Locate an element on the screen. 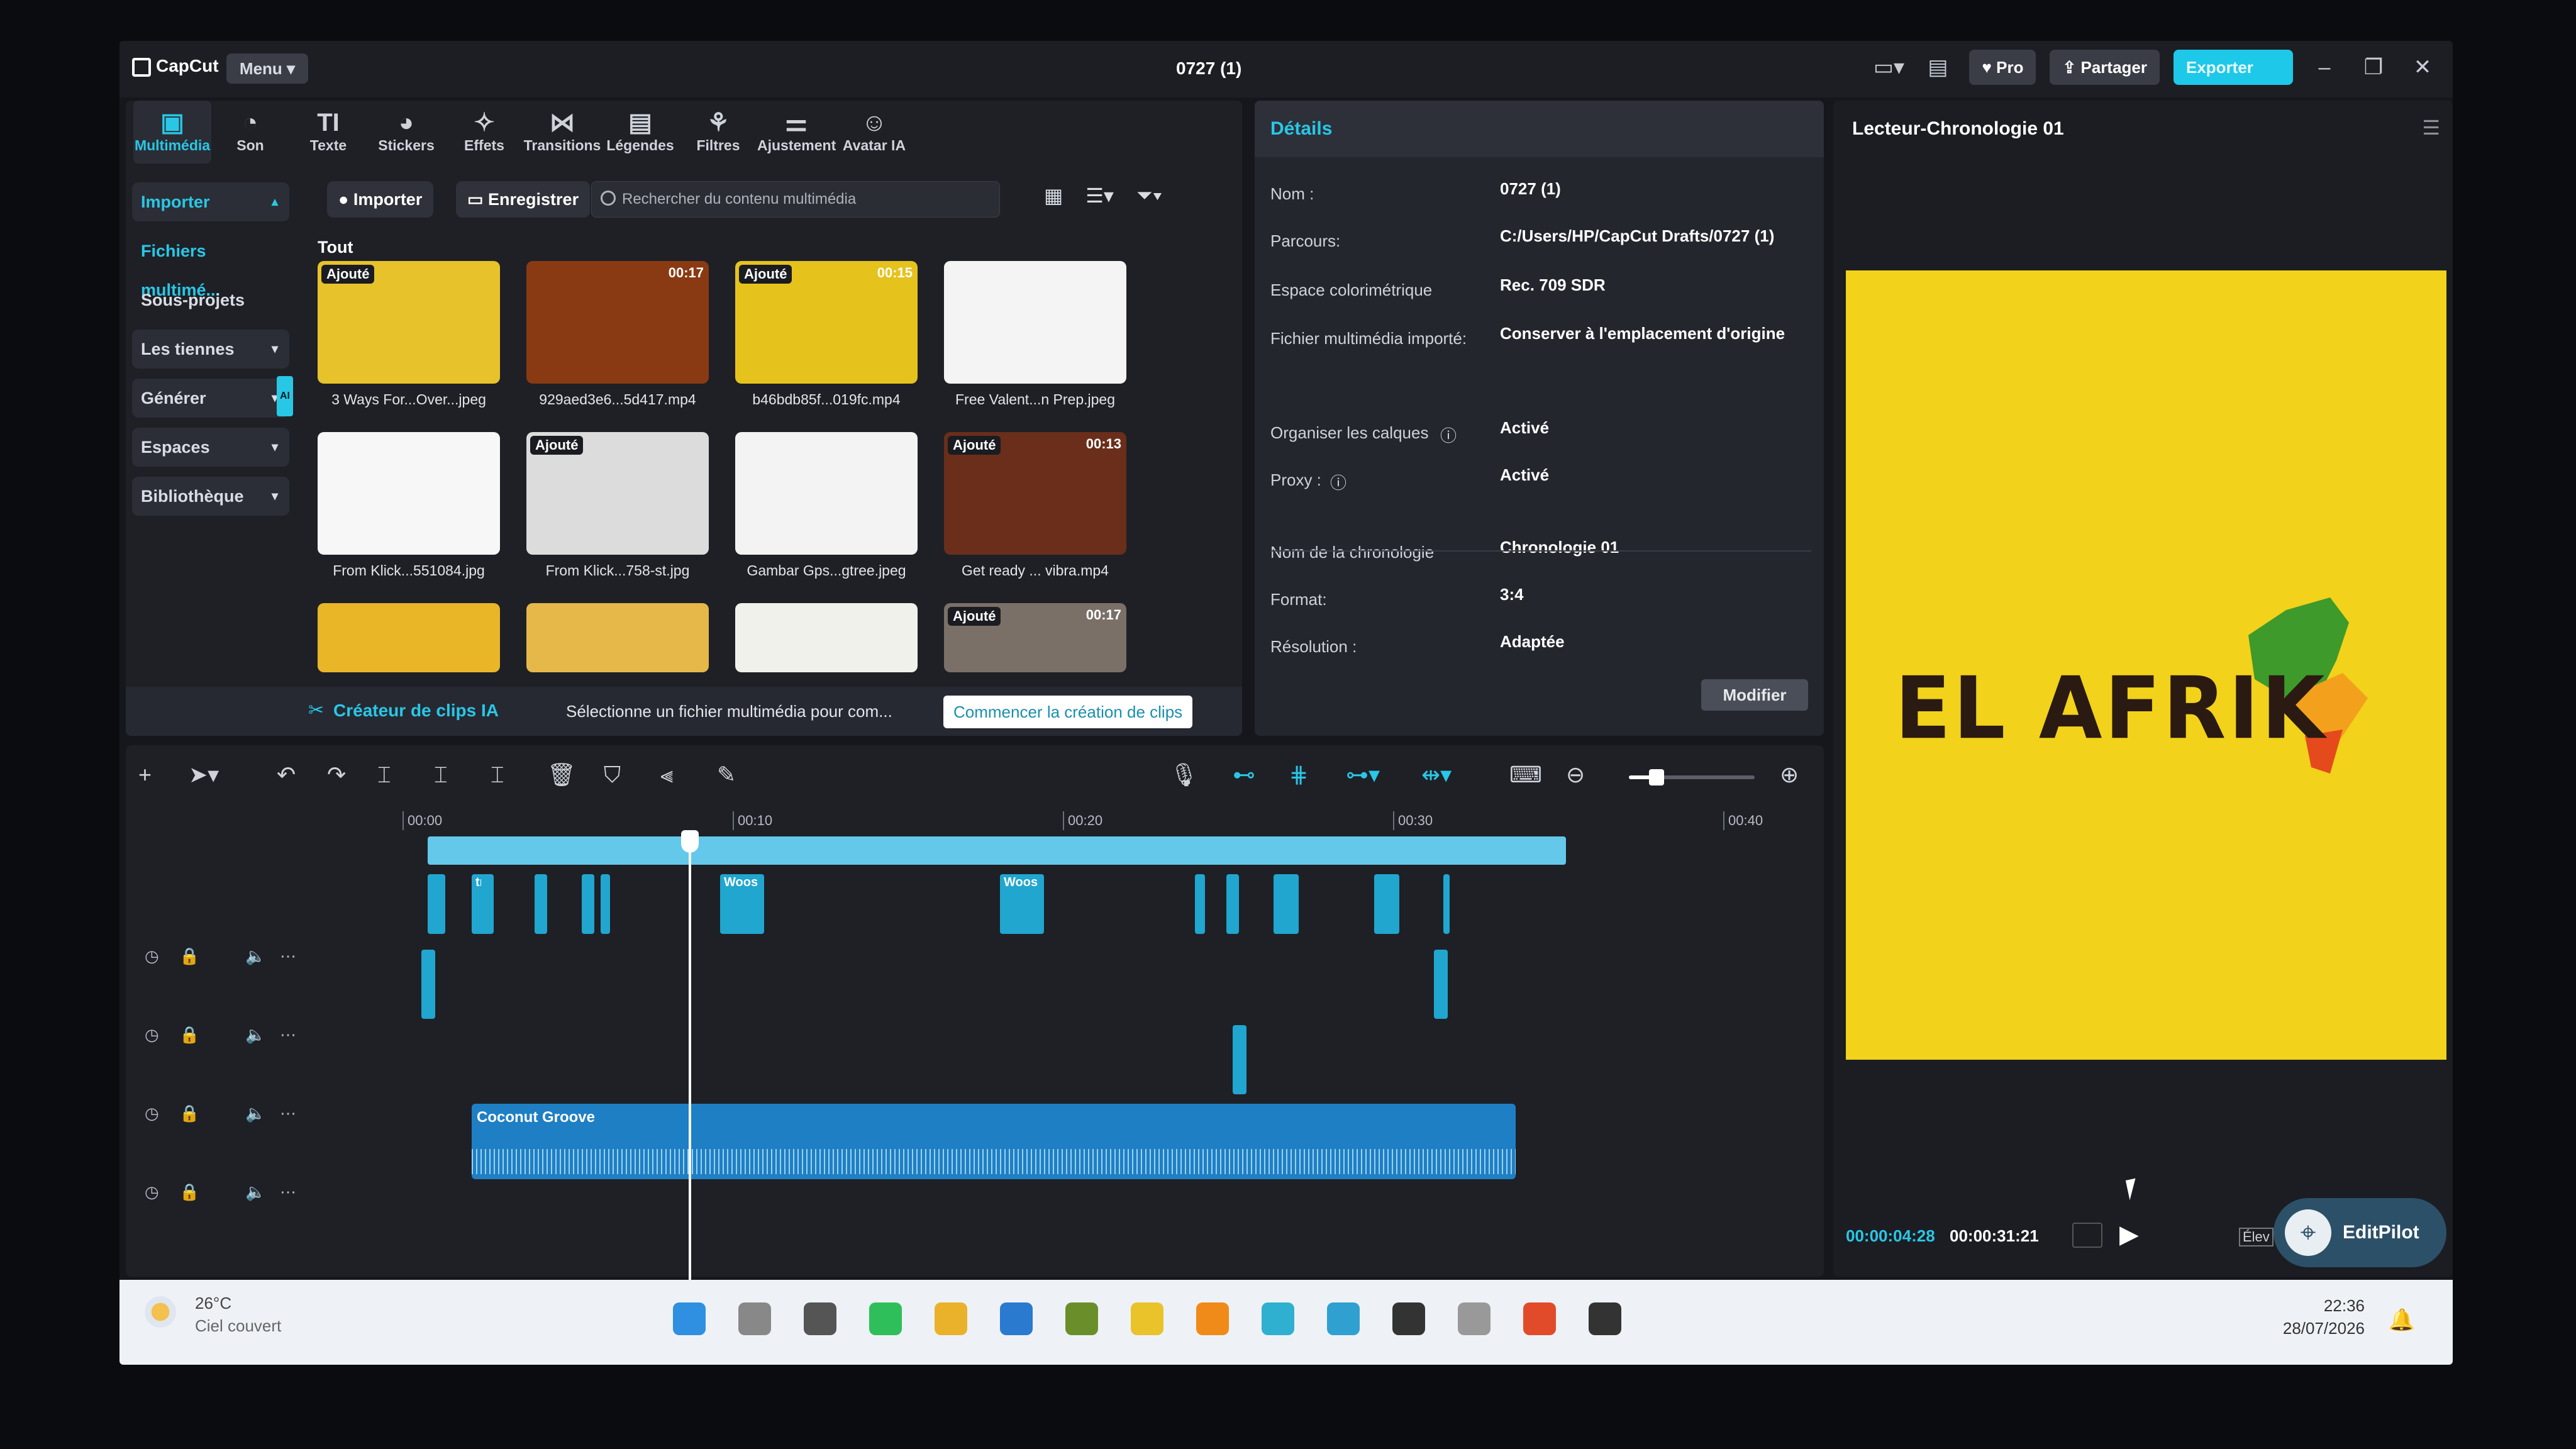 Image resolution: width=2576 pixels, height=1449 pixels. tab-0: ▣ Multimédia is located at coordinates (172, 132).